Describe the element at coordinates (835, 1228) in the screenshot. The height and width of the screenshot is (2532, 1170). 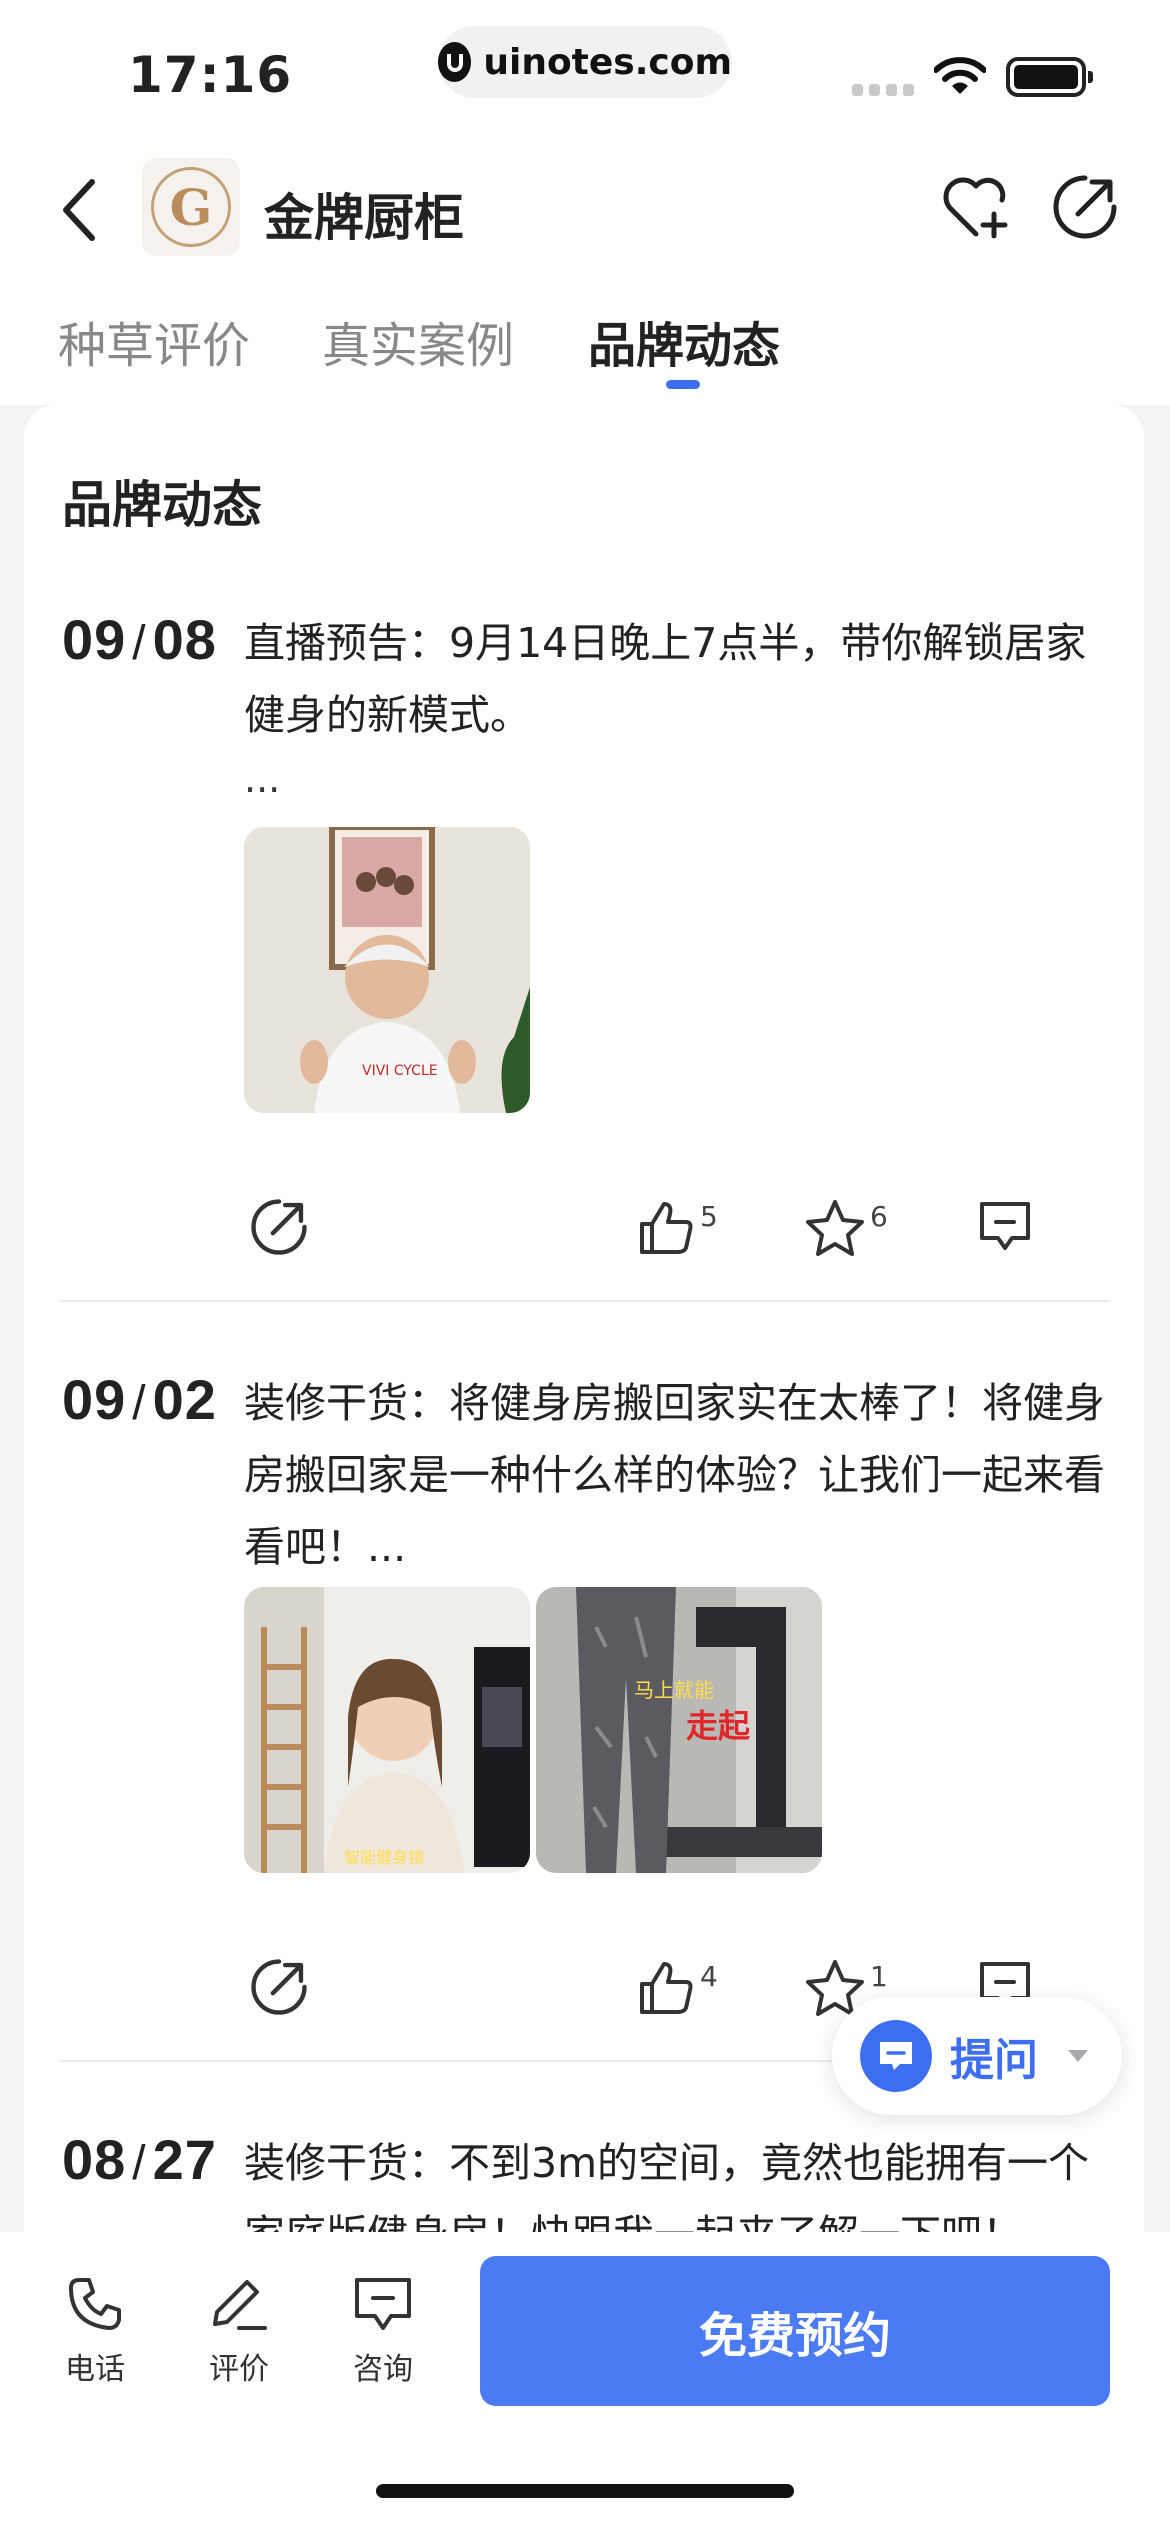
I see `star-icon` at that location.